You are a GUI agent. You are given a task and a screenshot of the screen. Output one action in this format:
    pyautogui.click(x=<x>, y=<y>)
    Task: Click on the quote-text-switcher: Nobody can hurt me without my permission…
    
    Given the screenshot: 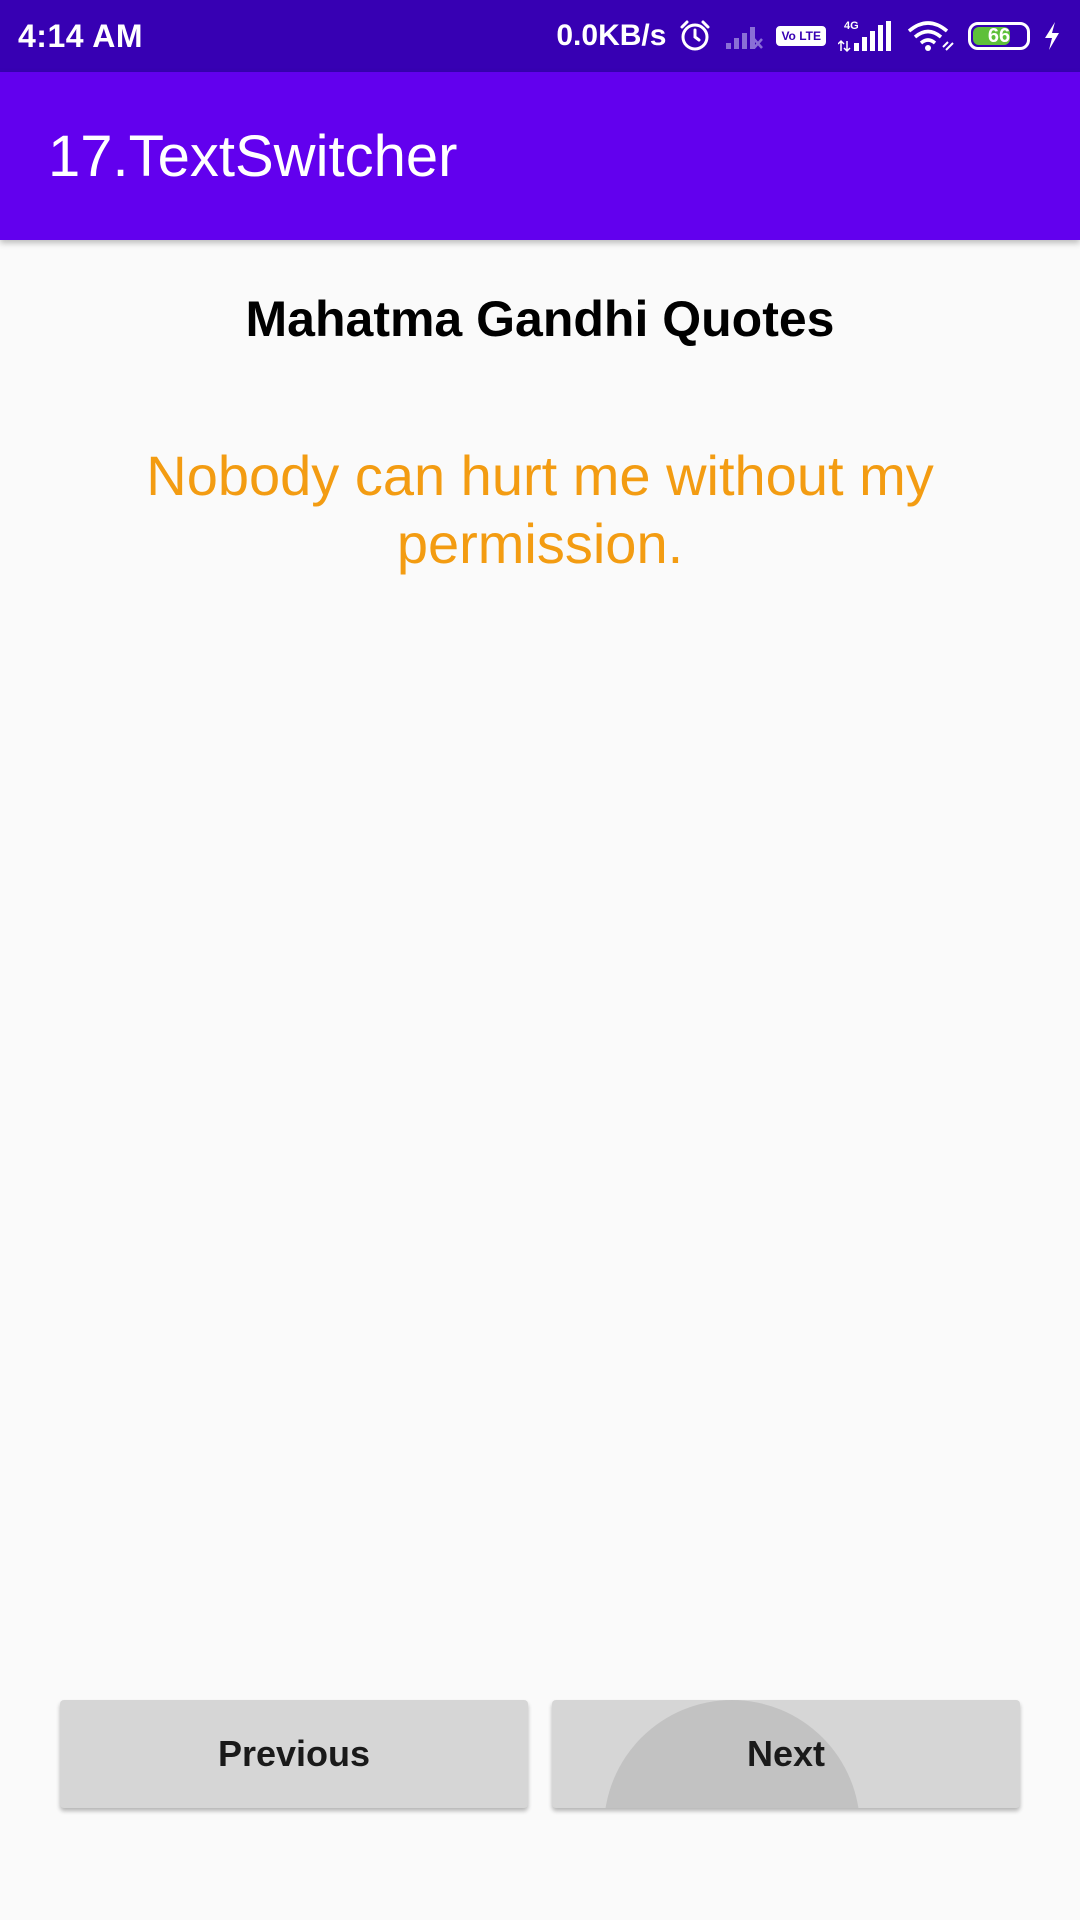 What is the action you would take?
    pyautogui.click(x=540, y=509)
    